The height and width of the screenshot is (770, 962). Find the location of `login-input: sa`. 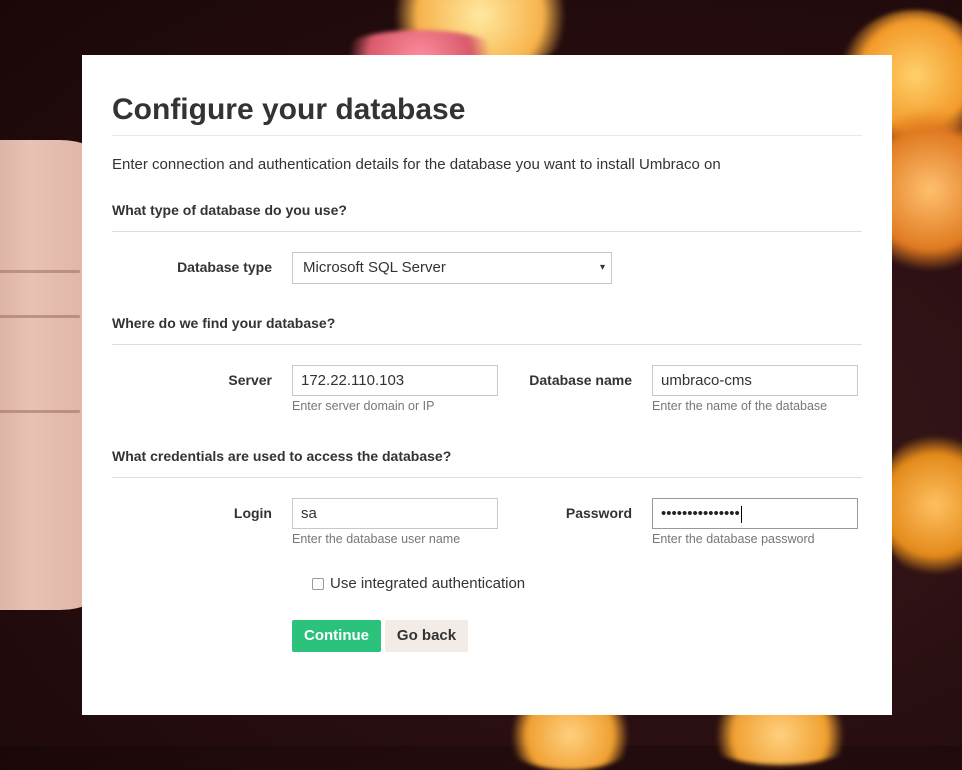

login-input: sa is located at coordinates (395, 513).